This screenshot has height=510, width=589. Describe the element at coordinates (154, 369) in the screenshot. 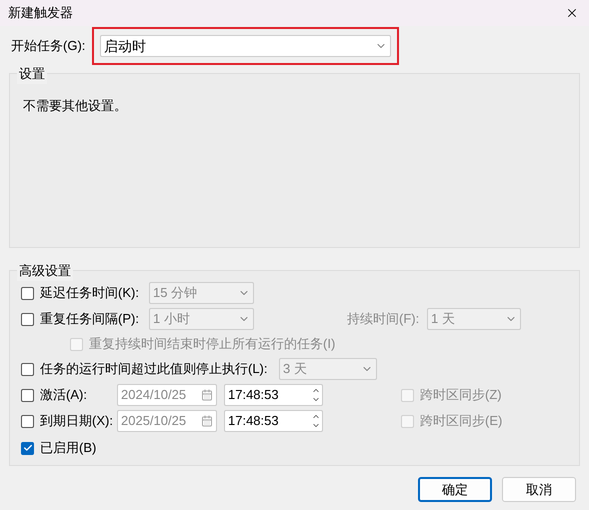

I see `field-label: 任务的运行时间超过此值则停止执行(L):` at that location.